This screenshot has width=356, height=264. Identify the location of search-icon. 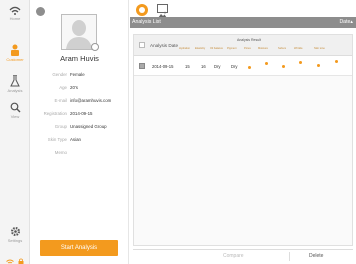
(15, 107).